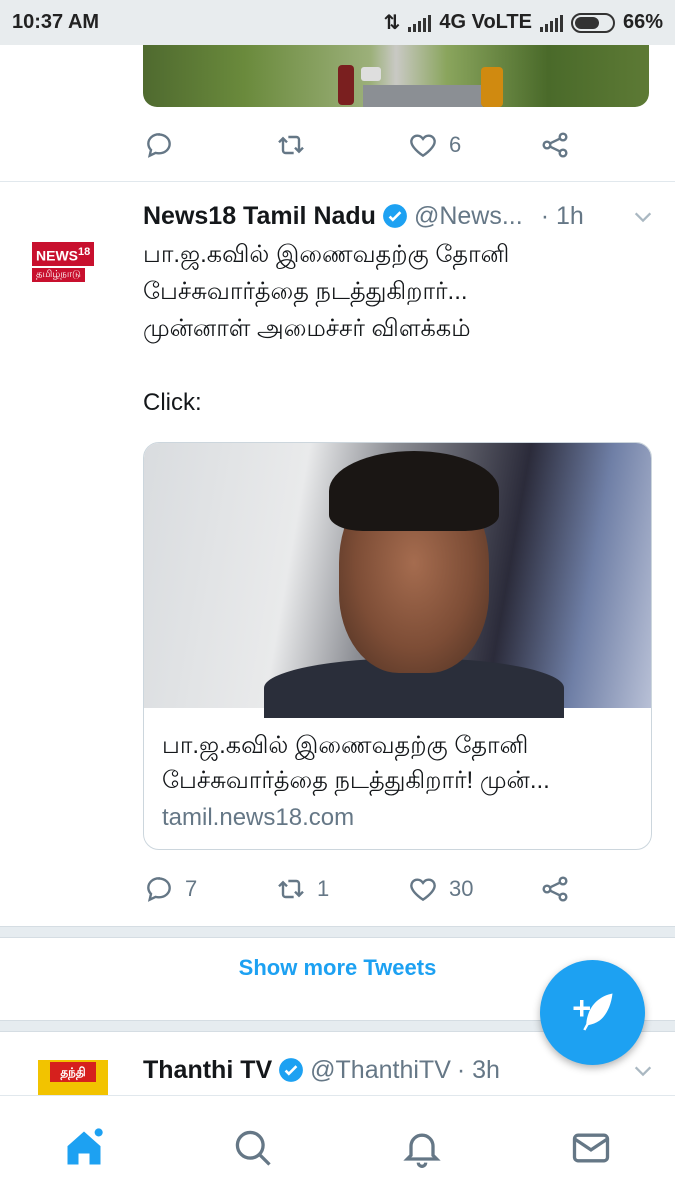 The width and height of the screenshot is (675, 1200). I want to click on previous-tweet-actions: 6, so click(363, 145).